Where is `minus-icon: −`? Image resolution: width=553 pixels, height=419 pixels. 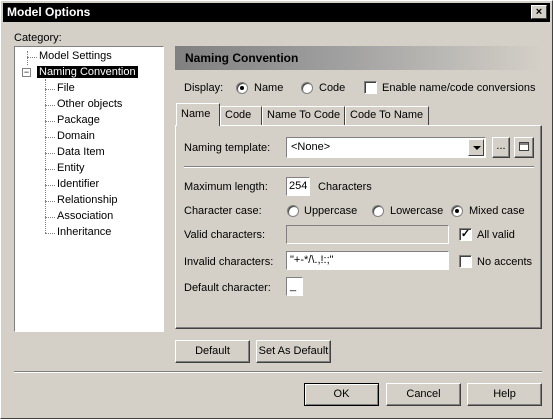 minus-icon: − is located at coordinates (26, 72).